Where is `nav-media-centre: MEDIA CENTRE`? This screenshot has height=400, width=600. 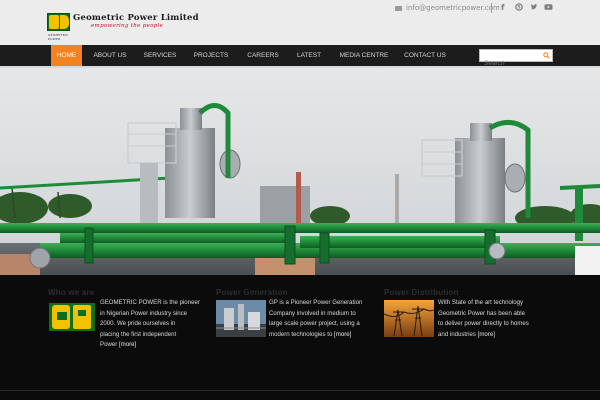
nav-media-centre: MEDIA CENTRE is located at coordinates (364, 55).